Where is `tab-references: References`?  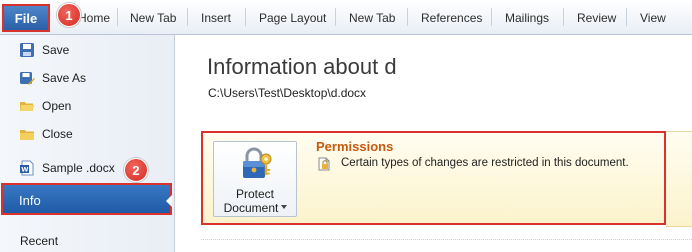
tab-references: References is located at coordinates (451, 18).